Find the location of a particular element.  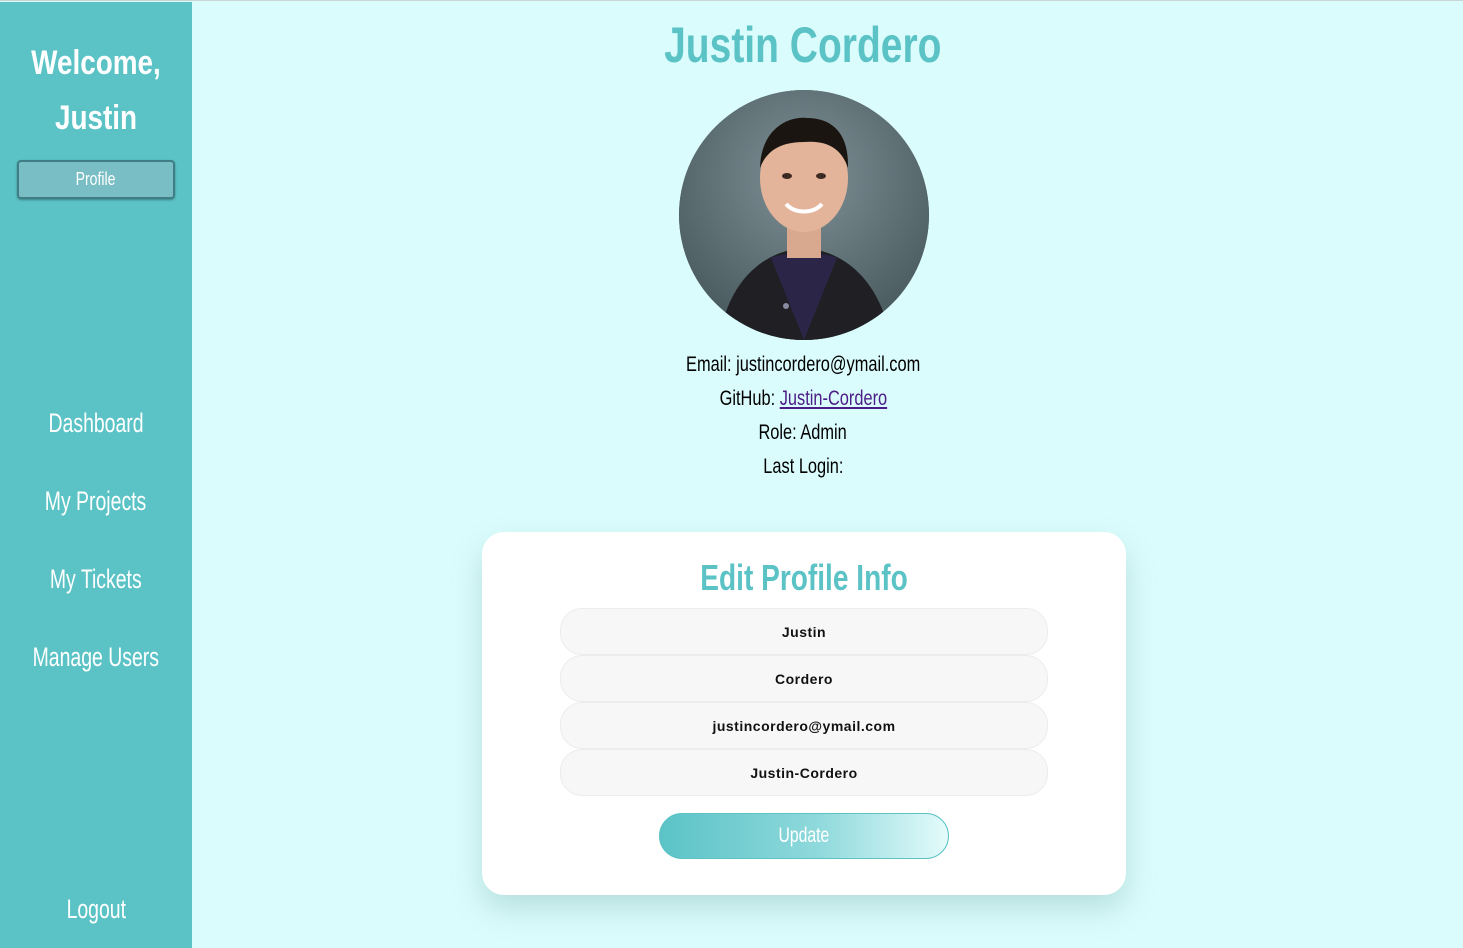

last-login-line: Last Login: is located at coordinates (803, 467).